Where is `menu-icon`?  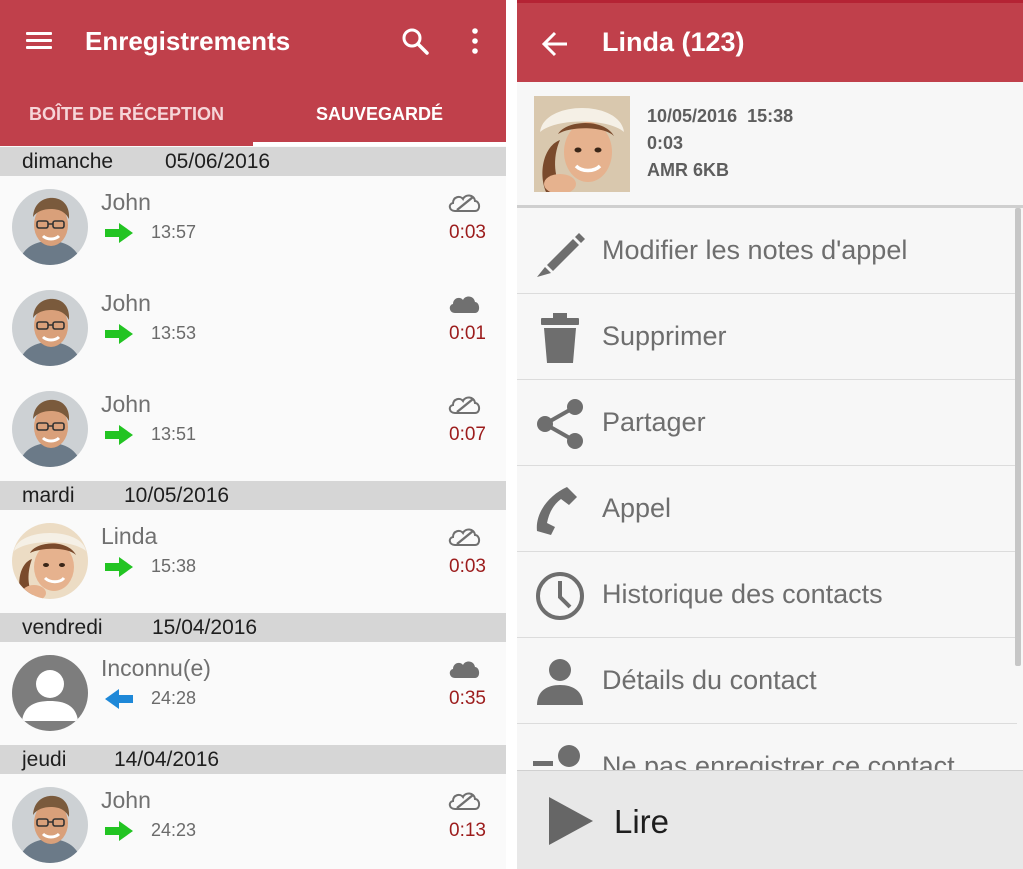
menu-icon is located at coordinates (40, 41).